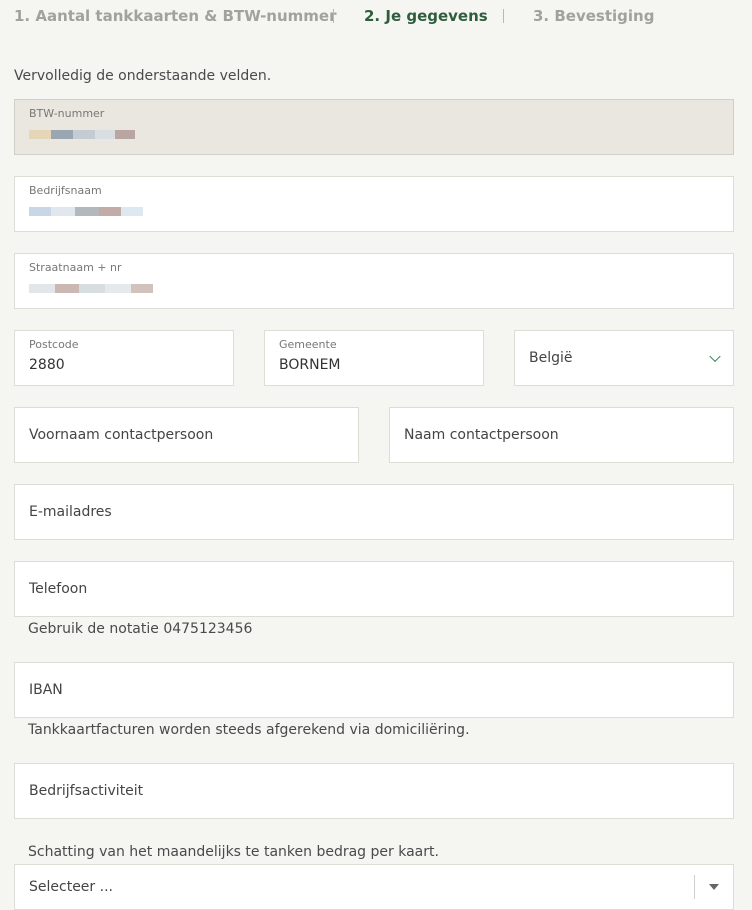  I want to click on chevron-down-icon, so click(715, 356).